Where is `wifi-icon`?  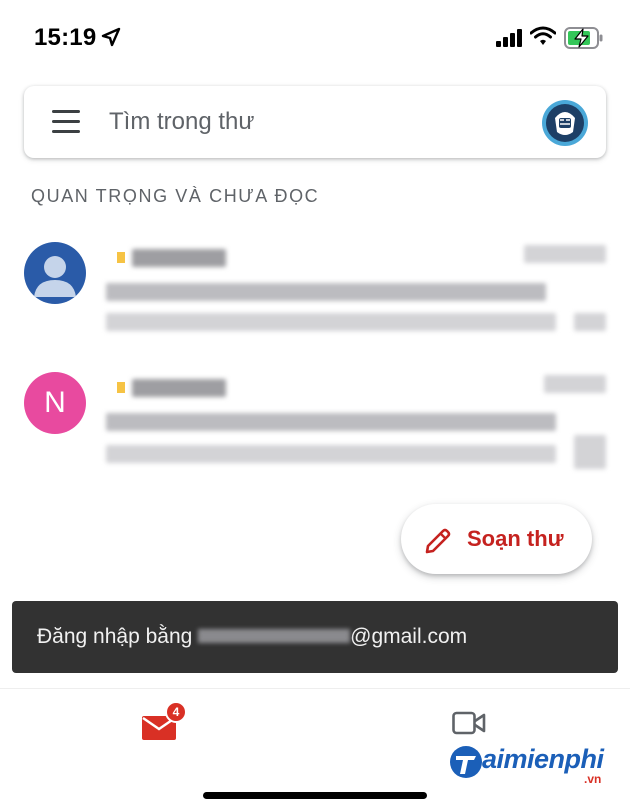
wifi-icon is located at coordinates (543, 35).